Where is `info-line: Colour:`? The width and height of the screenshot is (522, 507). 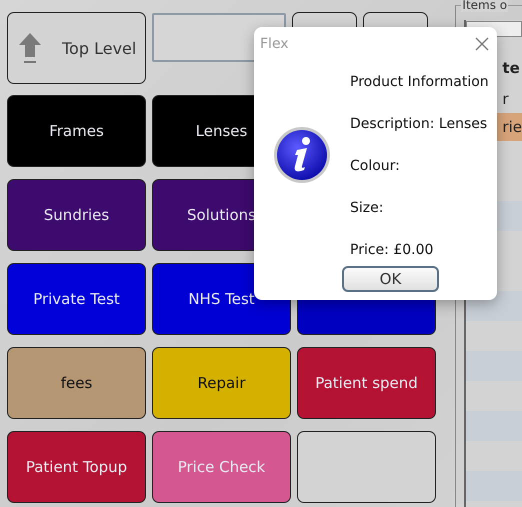
info-line: Colour: is located at coordinates (375, 167).